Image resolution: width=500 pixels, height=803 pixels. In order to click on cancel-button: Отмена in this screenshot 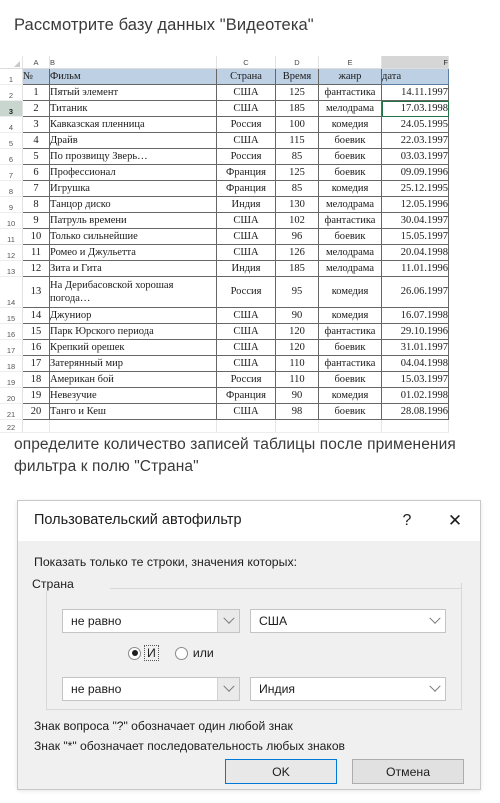, I will do `click(408, 771)`.